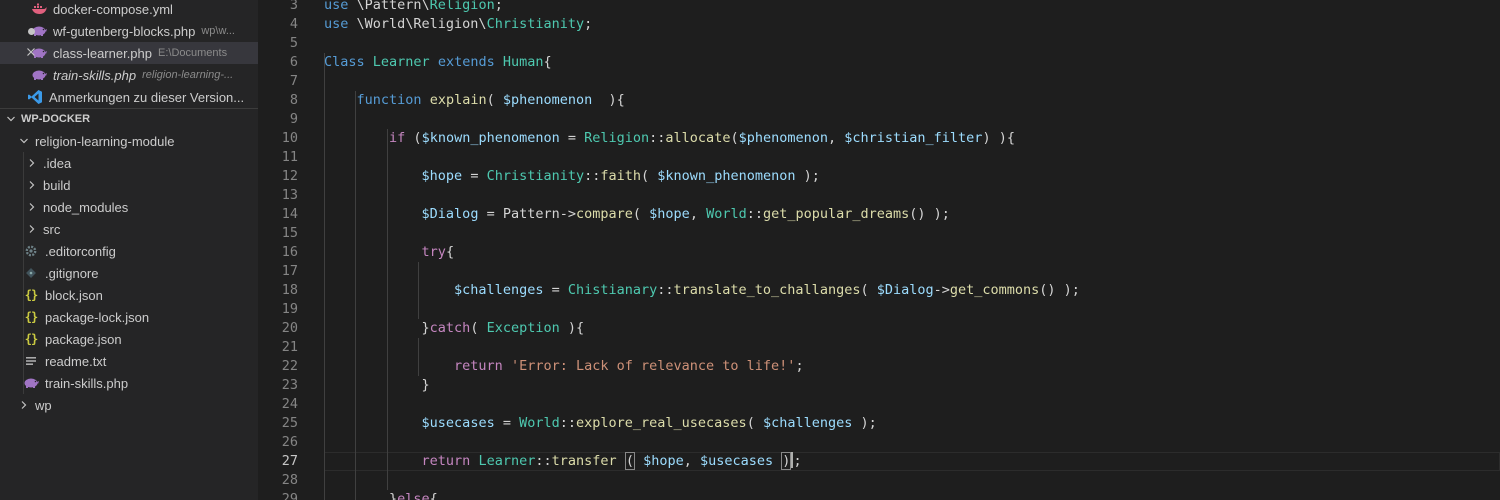  What do you see at coordinates (458, 423) in the screenshot?
I see `code-token: $usecases` at bounding box center [458, 423].